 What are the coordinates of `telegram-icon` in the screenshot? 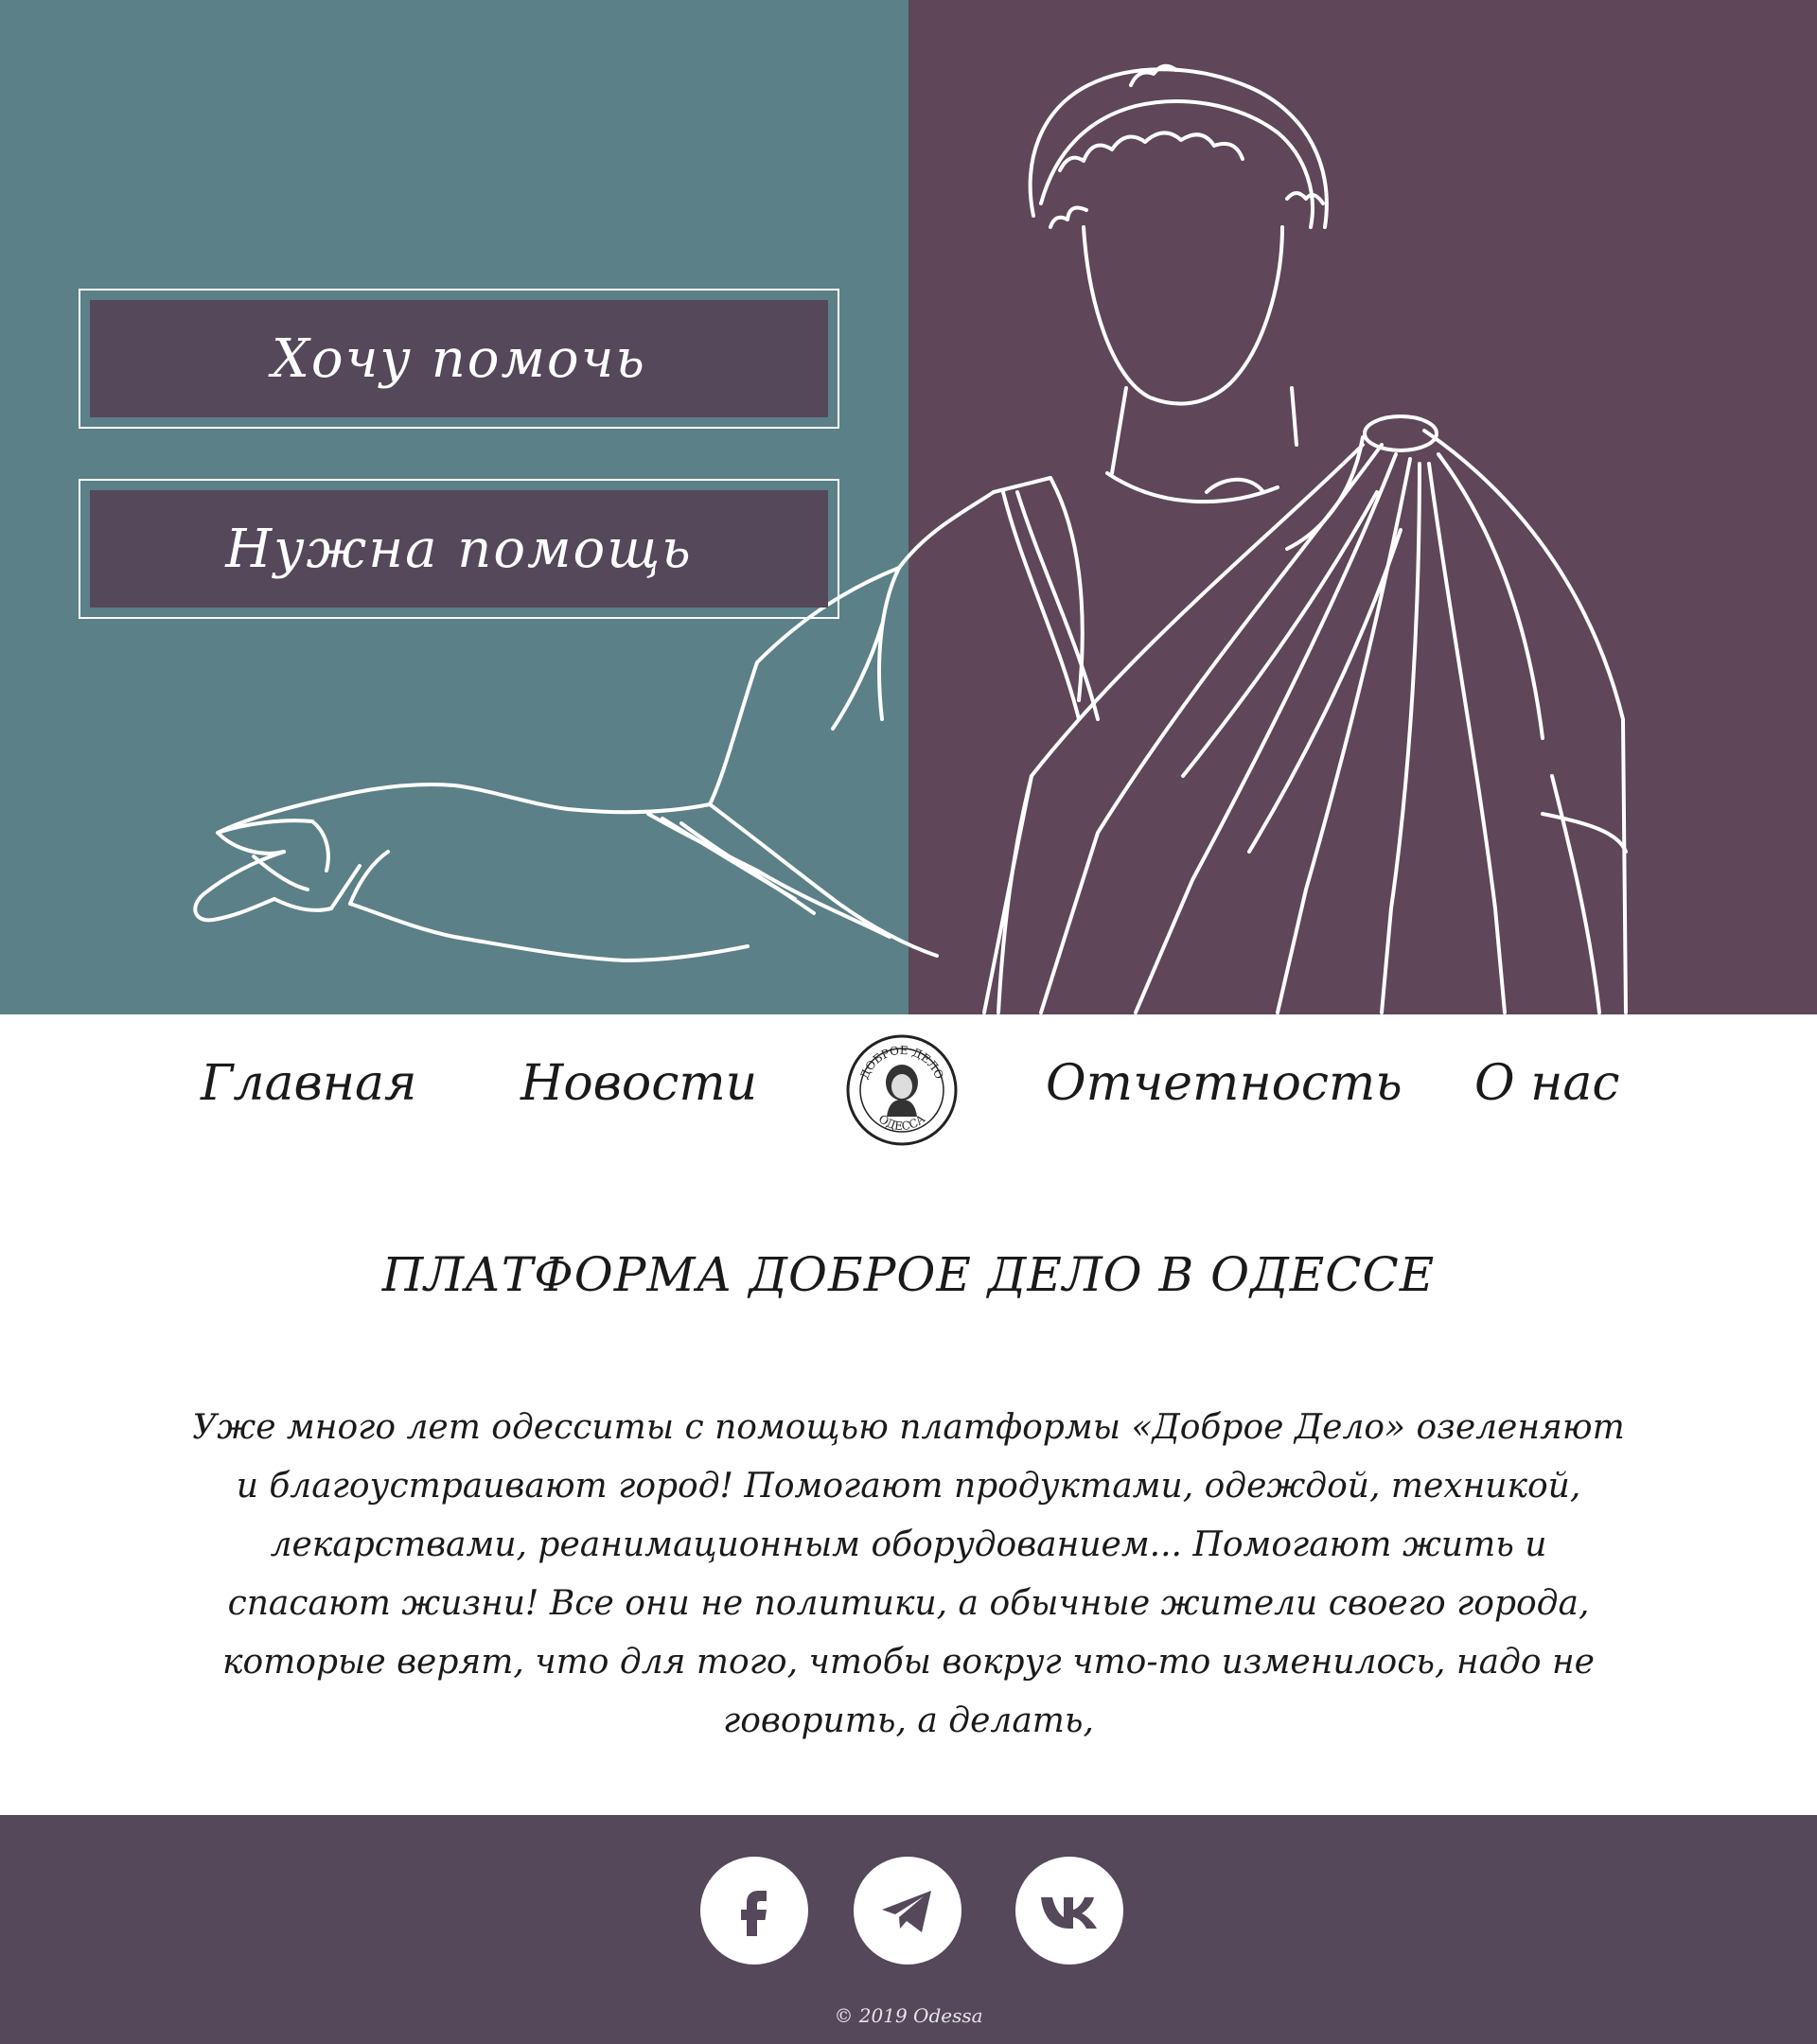 It's located at (906, 1911).